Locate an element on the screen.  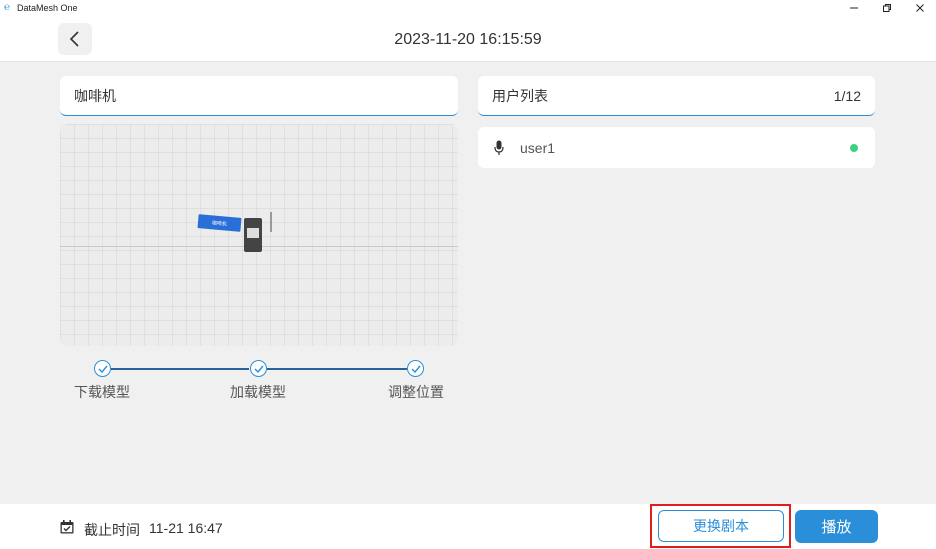
play-button: 播放 is located at coordinates (836, 526).